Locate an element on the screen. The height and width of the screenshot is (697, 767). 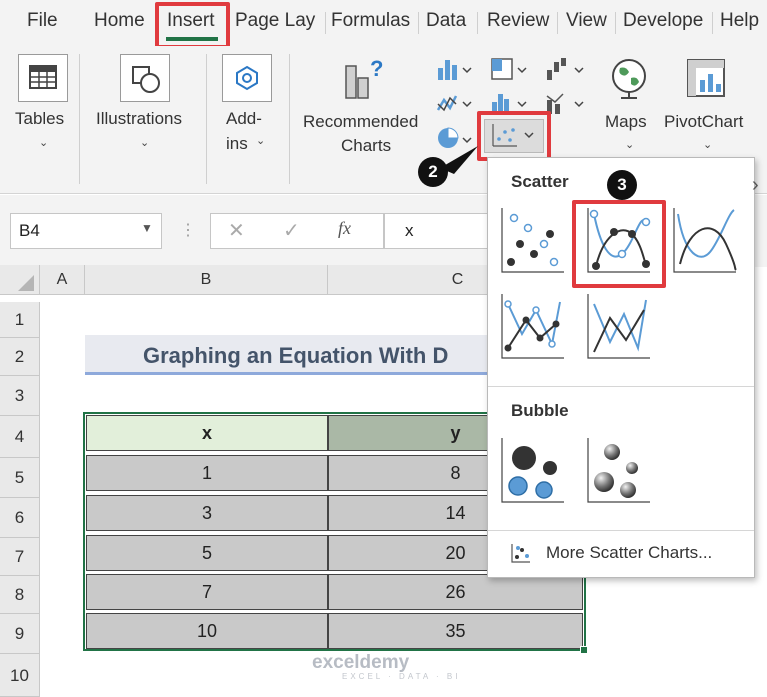
tab-review: Review is located at coordinates (518, 21).